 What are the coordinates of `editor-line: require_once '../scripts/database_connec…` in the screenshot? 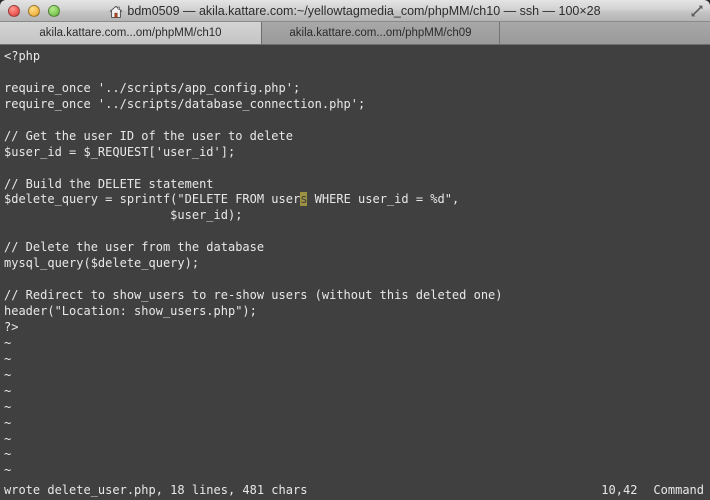 It's located at (185, 103).